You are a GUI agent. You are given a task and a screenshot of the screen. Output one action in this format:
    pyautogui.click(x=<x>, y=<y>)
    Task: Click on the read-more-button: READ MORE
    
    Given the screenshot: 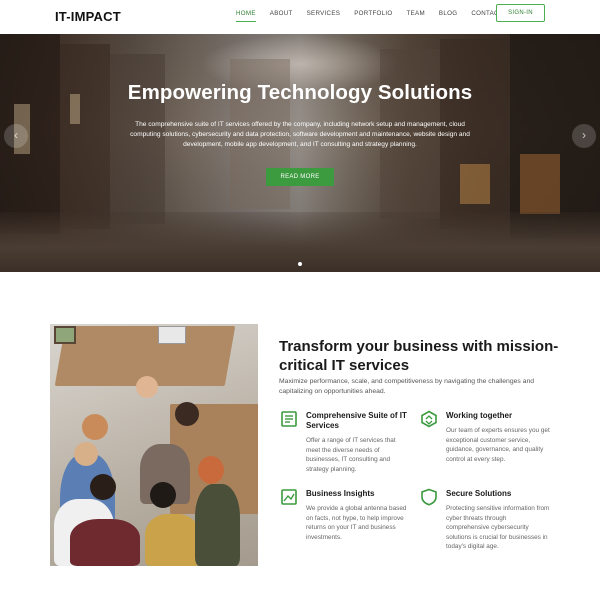 What is the action you would take?
    pyautogui.click(x=300, y=177)
    